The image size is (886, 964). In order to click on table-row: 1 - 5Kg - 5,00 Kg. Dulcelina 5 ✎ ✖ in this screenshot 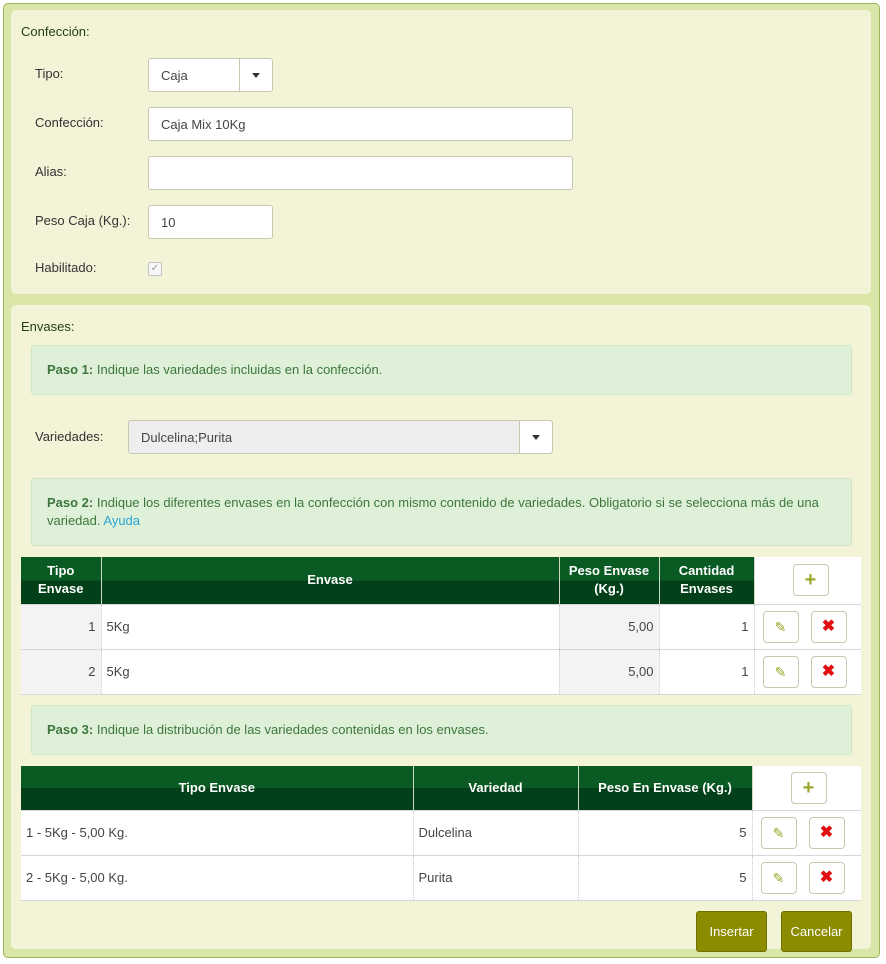, I will do `click(441, 832)`.